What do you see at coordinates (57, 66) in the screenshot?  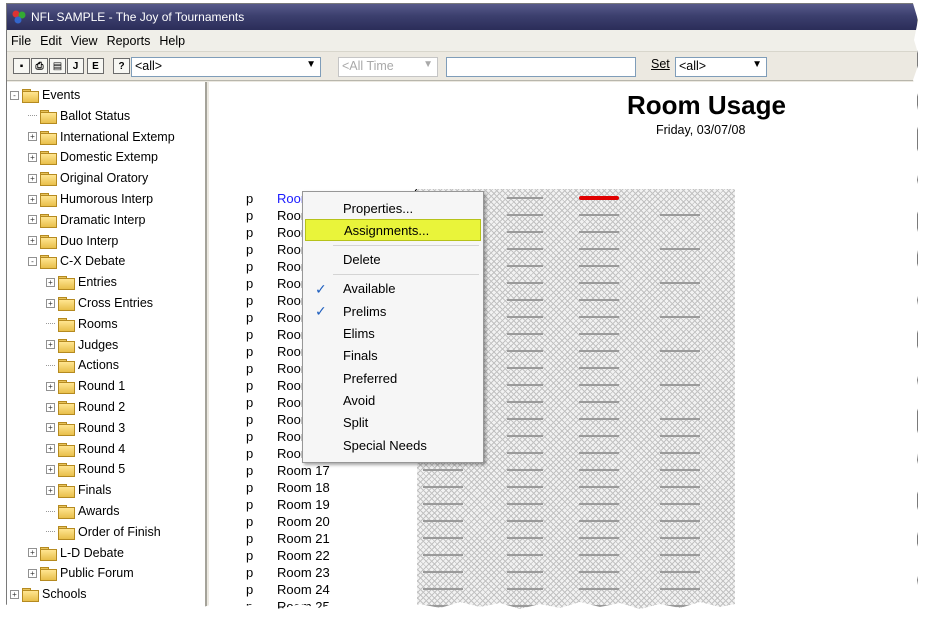 I see `preview-icon: ▤` at bounding box center [57, 66].